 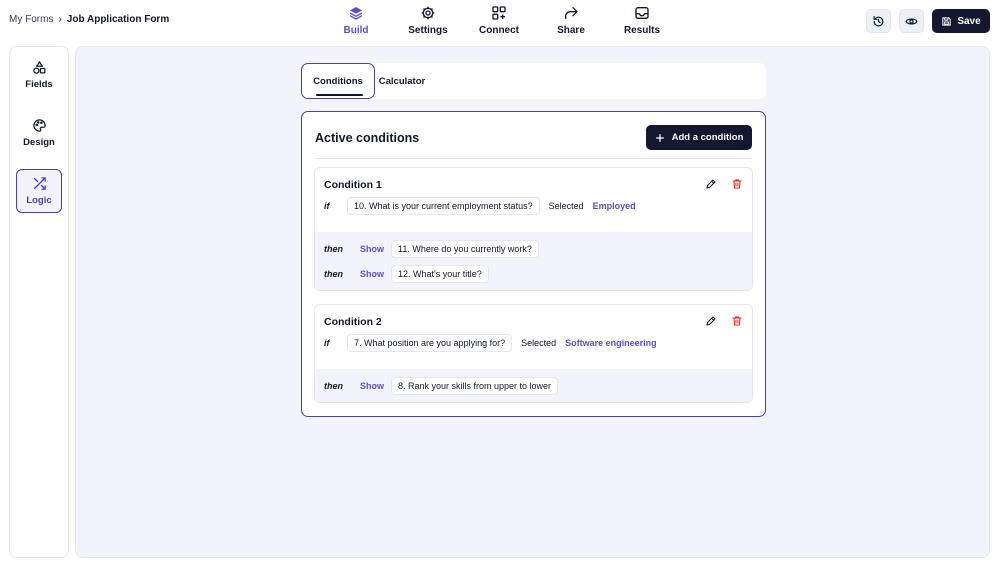 I want to click on sidebar-item-label: Fields, so click(x=39, y=84).